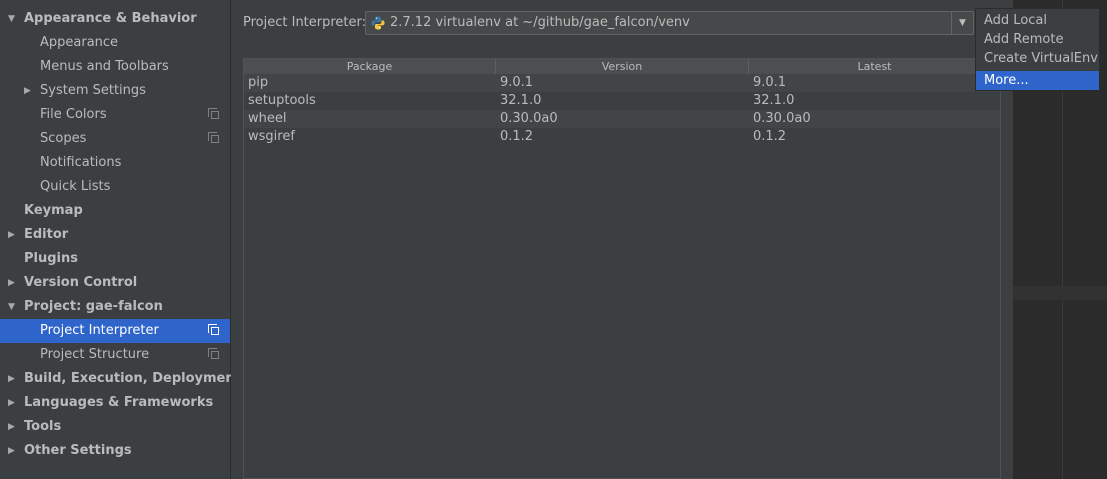  What do you see at coordinates (110, 18) in the screenshot?
I see `sidebar-item-label: Appearance & Behavior` at bounding box center [110, 18].